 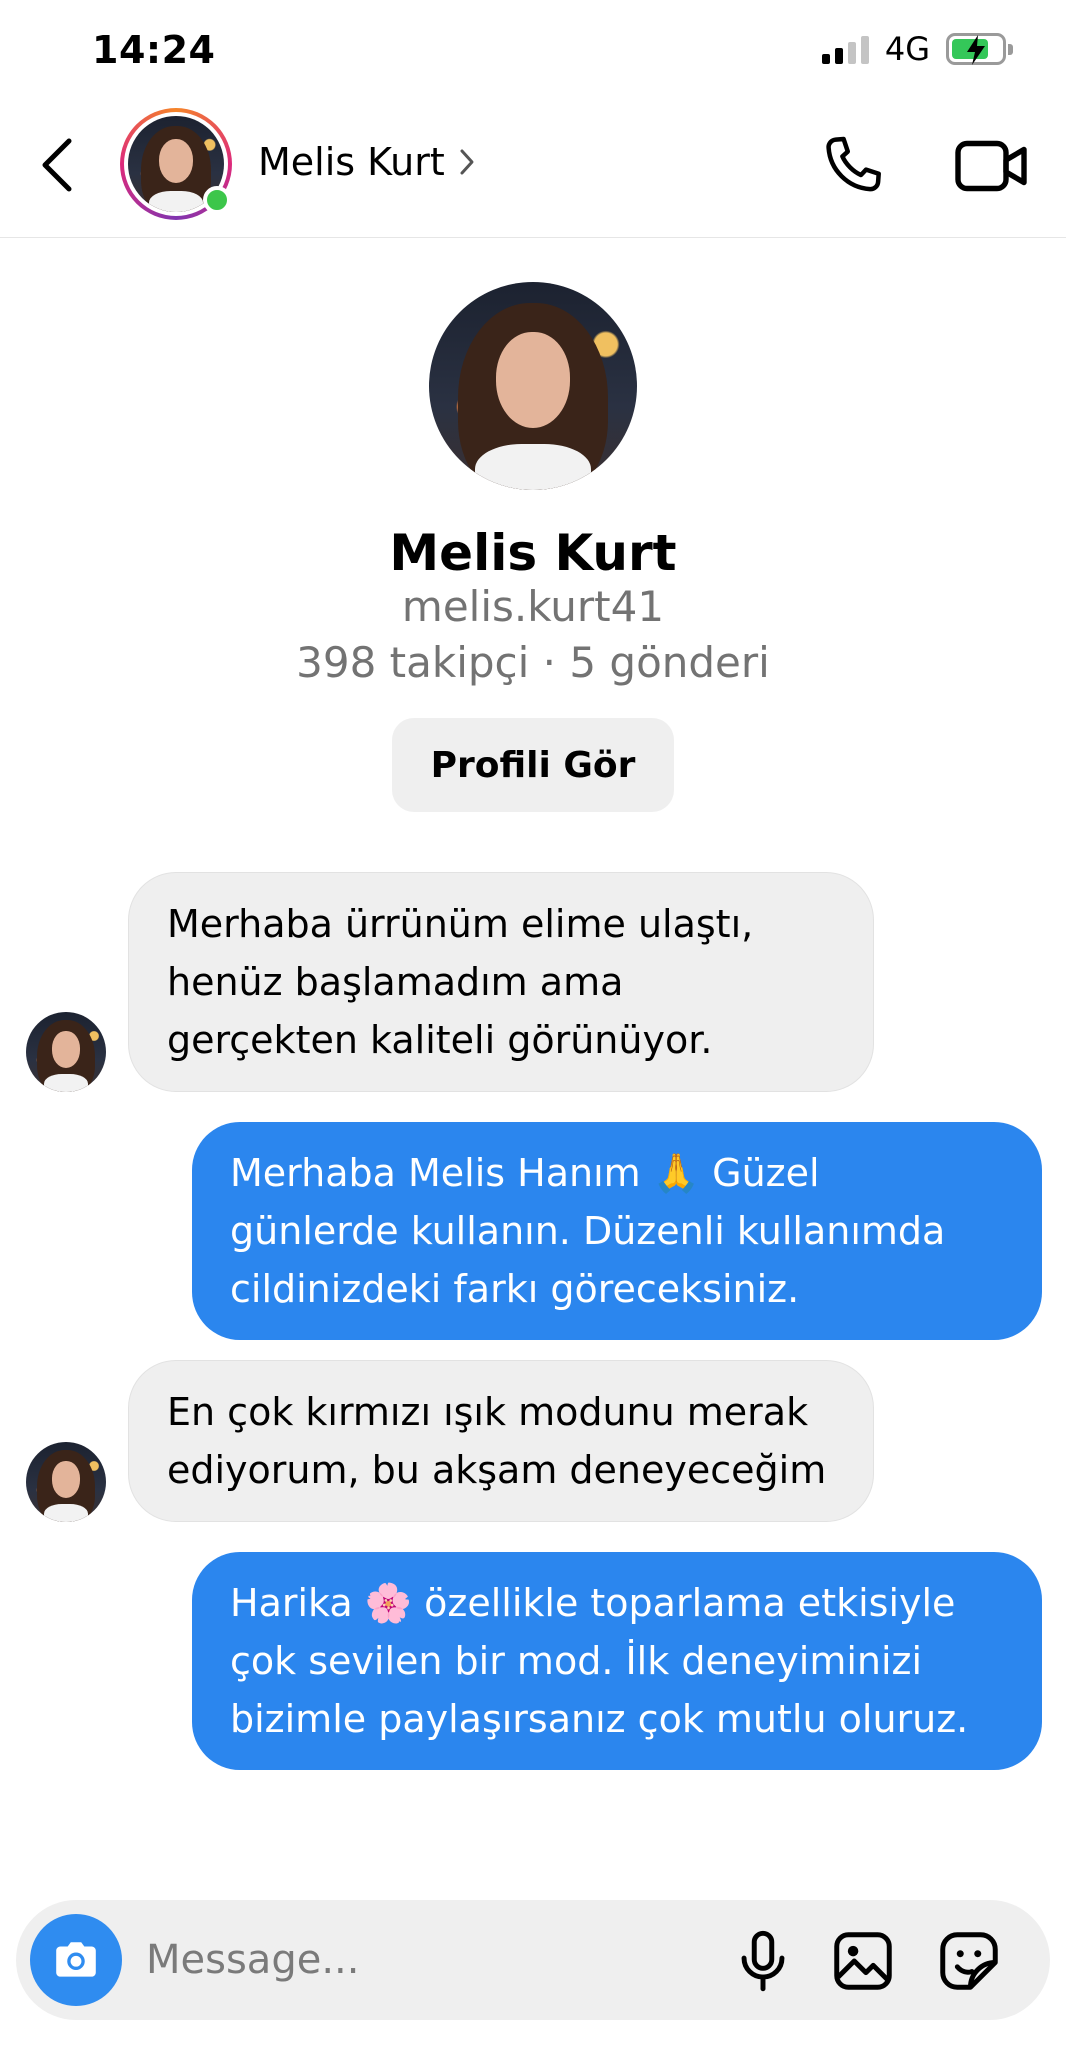 I want to click on camera-icon, so click(x=76, y=1959).